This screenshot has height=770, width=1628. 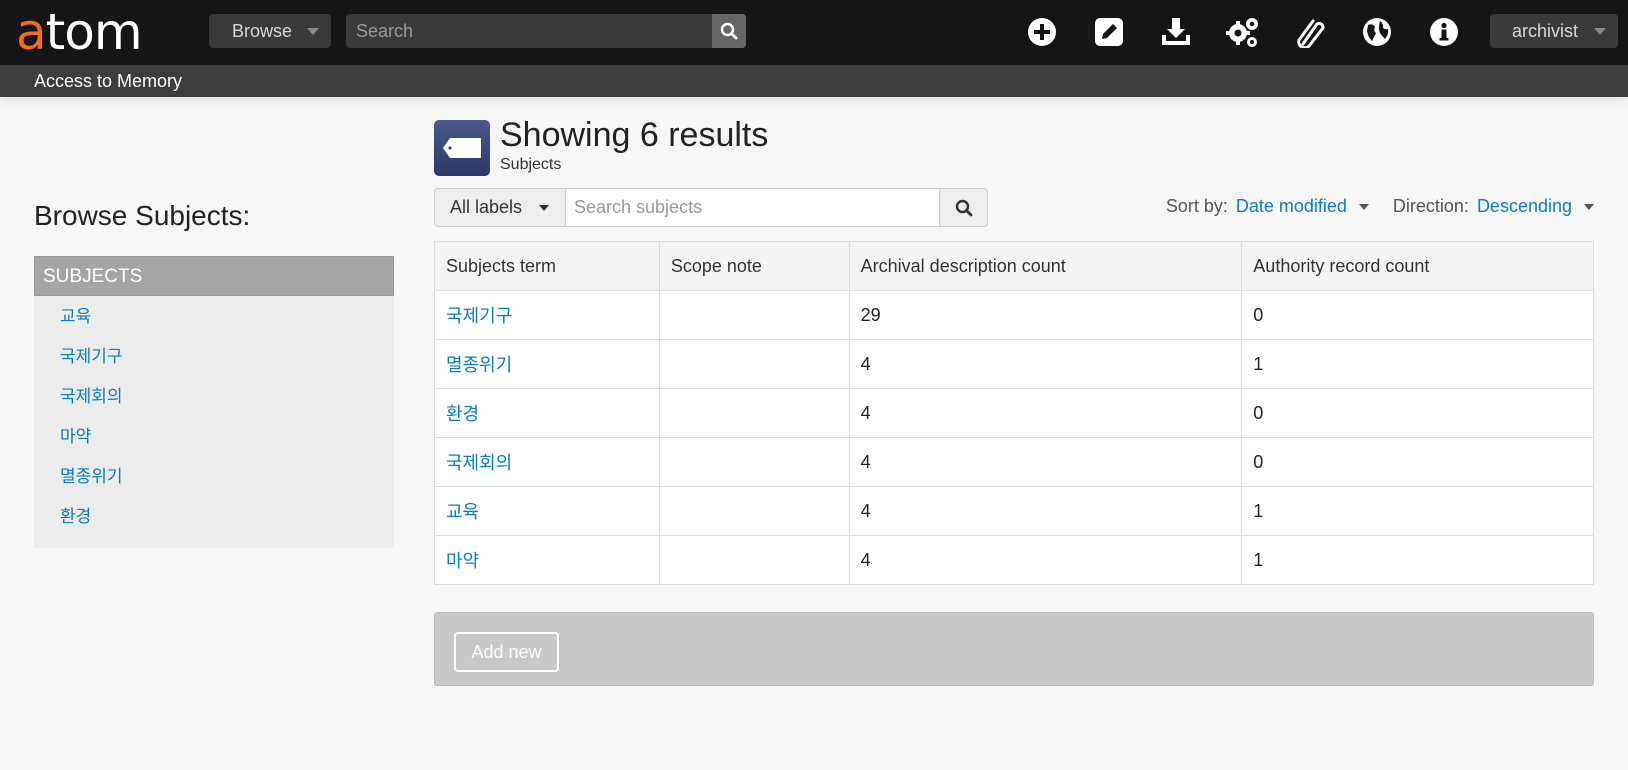 I want to click on facet-item: 환경, so click(x=214, y=522).